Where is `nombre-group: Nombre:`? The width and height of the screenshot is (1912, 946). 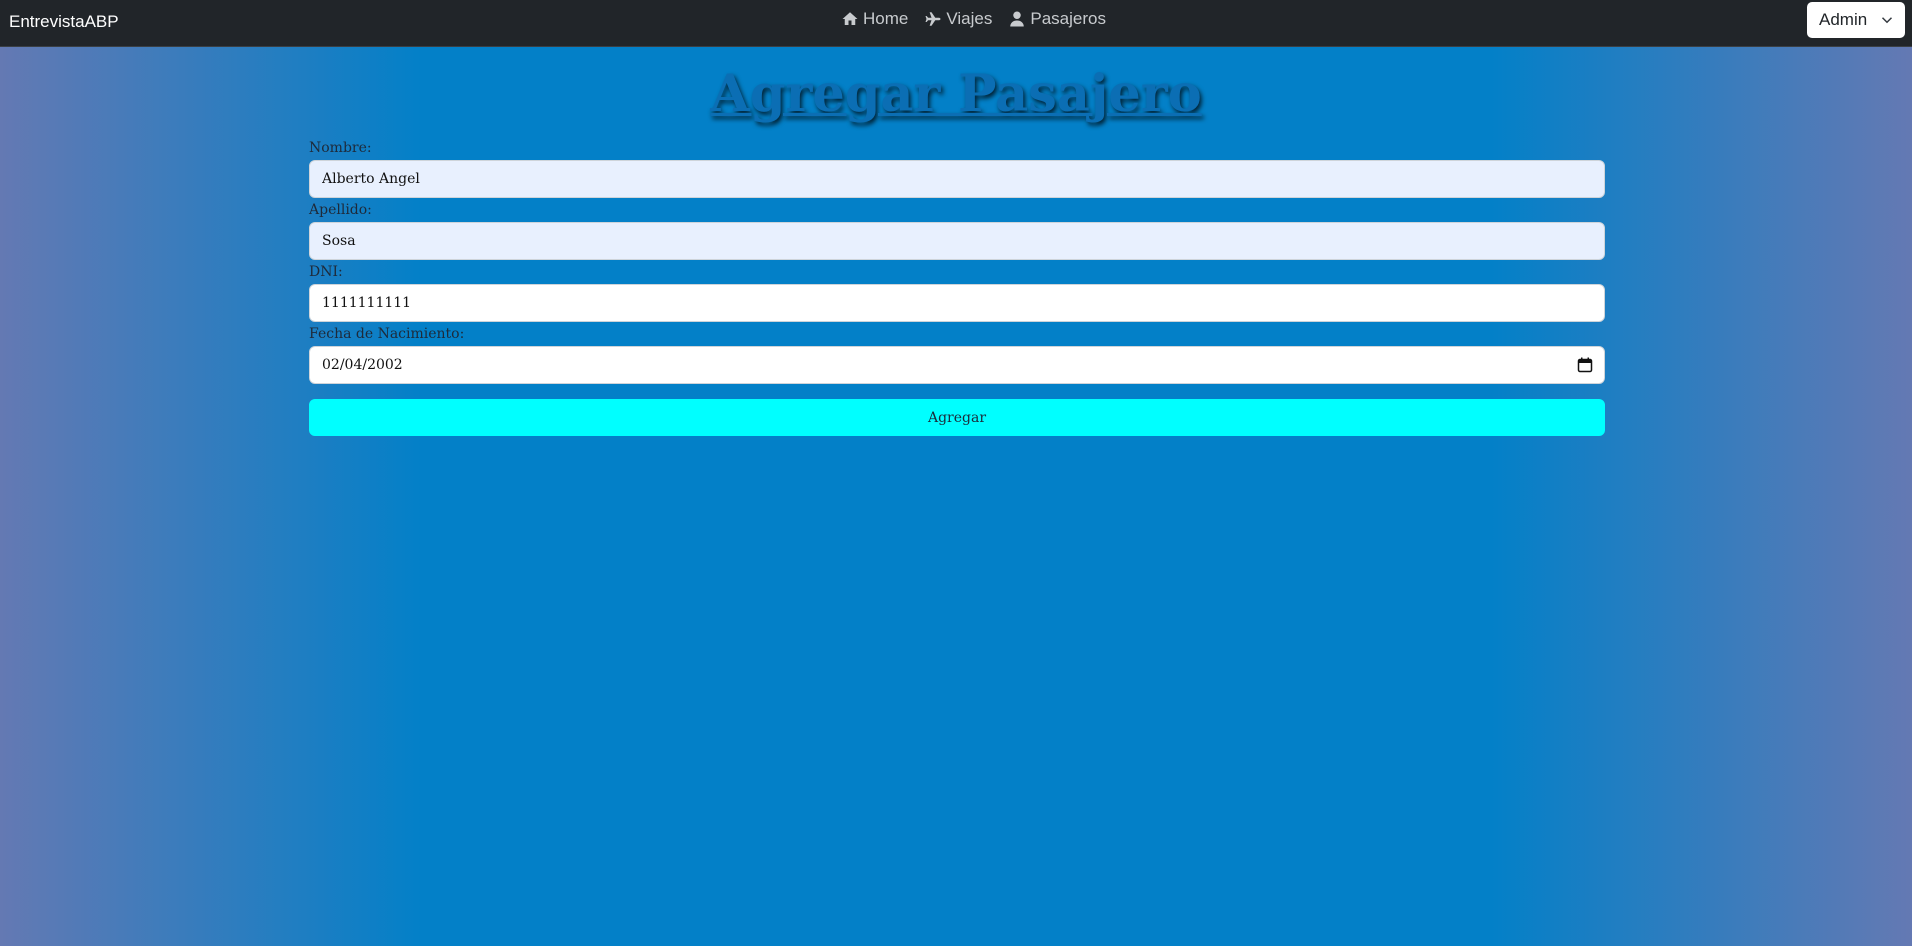
nombre-group: Nombre: is located at coordinates (957, 169).